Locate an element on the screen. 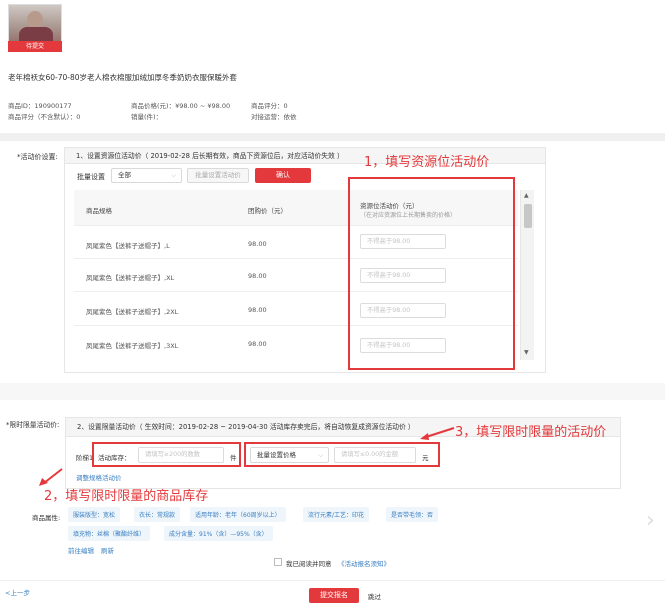  attribute-tag: 填充物：丝棉（聚酯纤维） is located at coordinates (109, 533).